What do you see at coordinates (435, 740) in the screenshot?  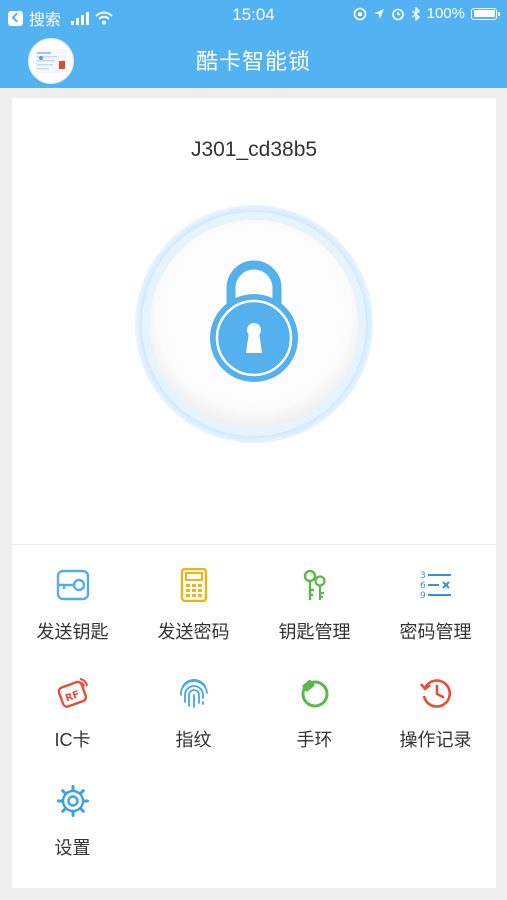 I see `menu-label: 操作记录` at bounding box center [435, 740].